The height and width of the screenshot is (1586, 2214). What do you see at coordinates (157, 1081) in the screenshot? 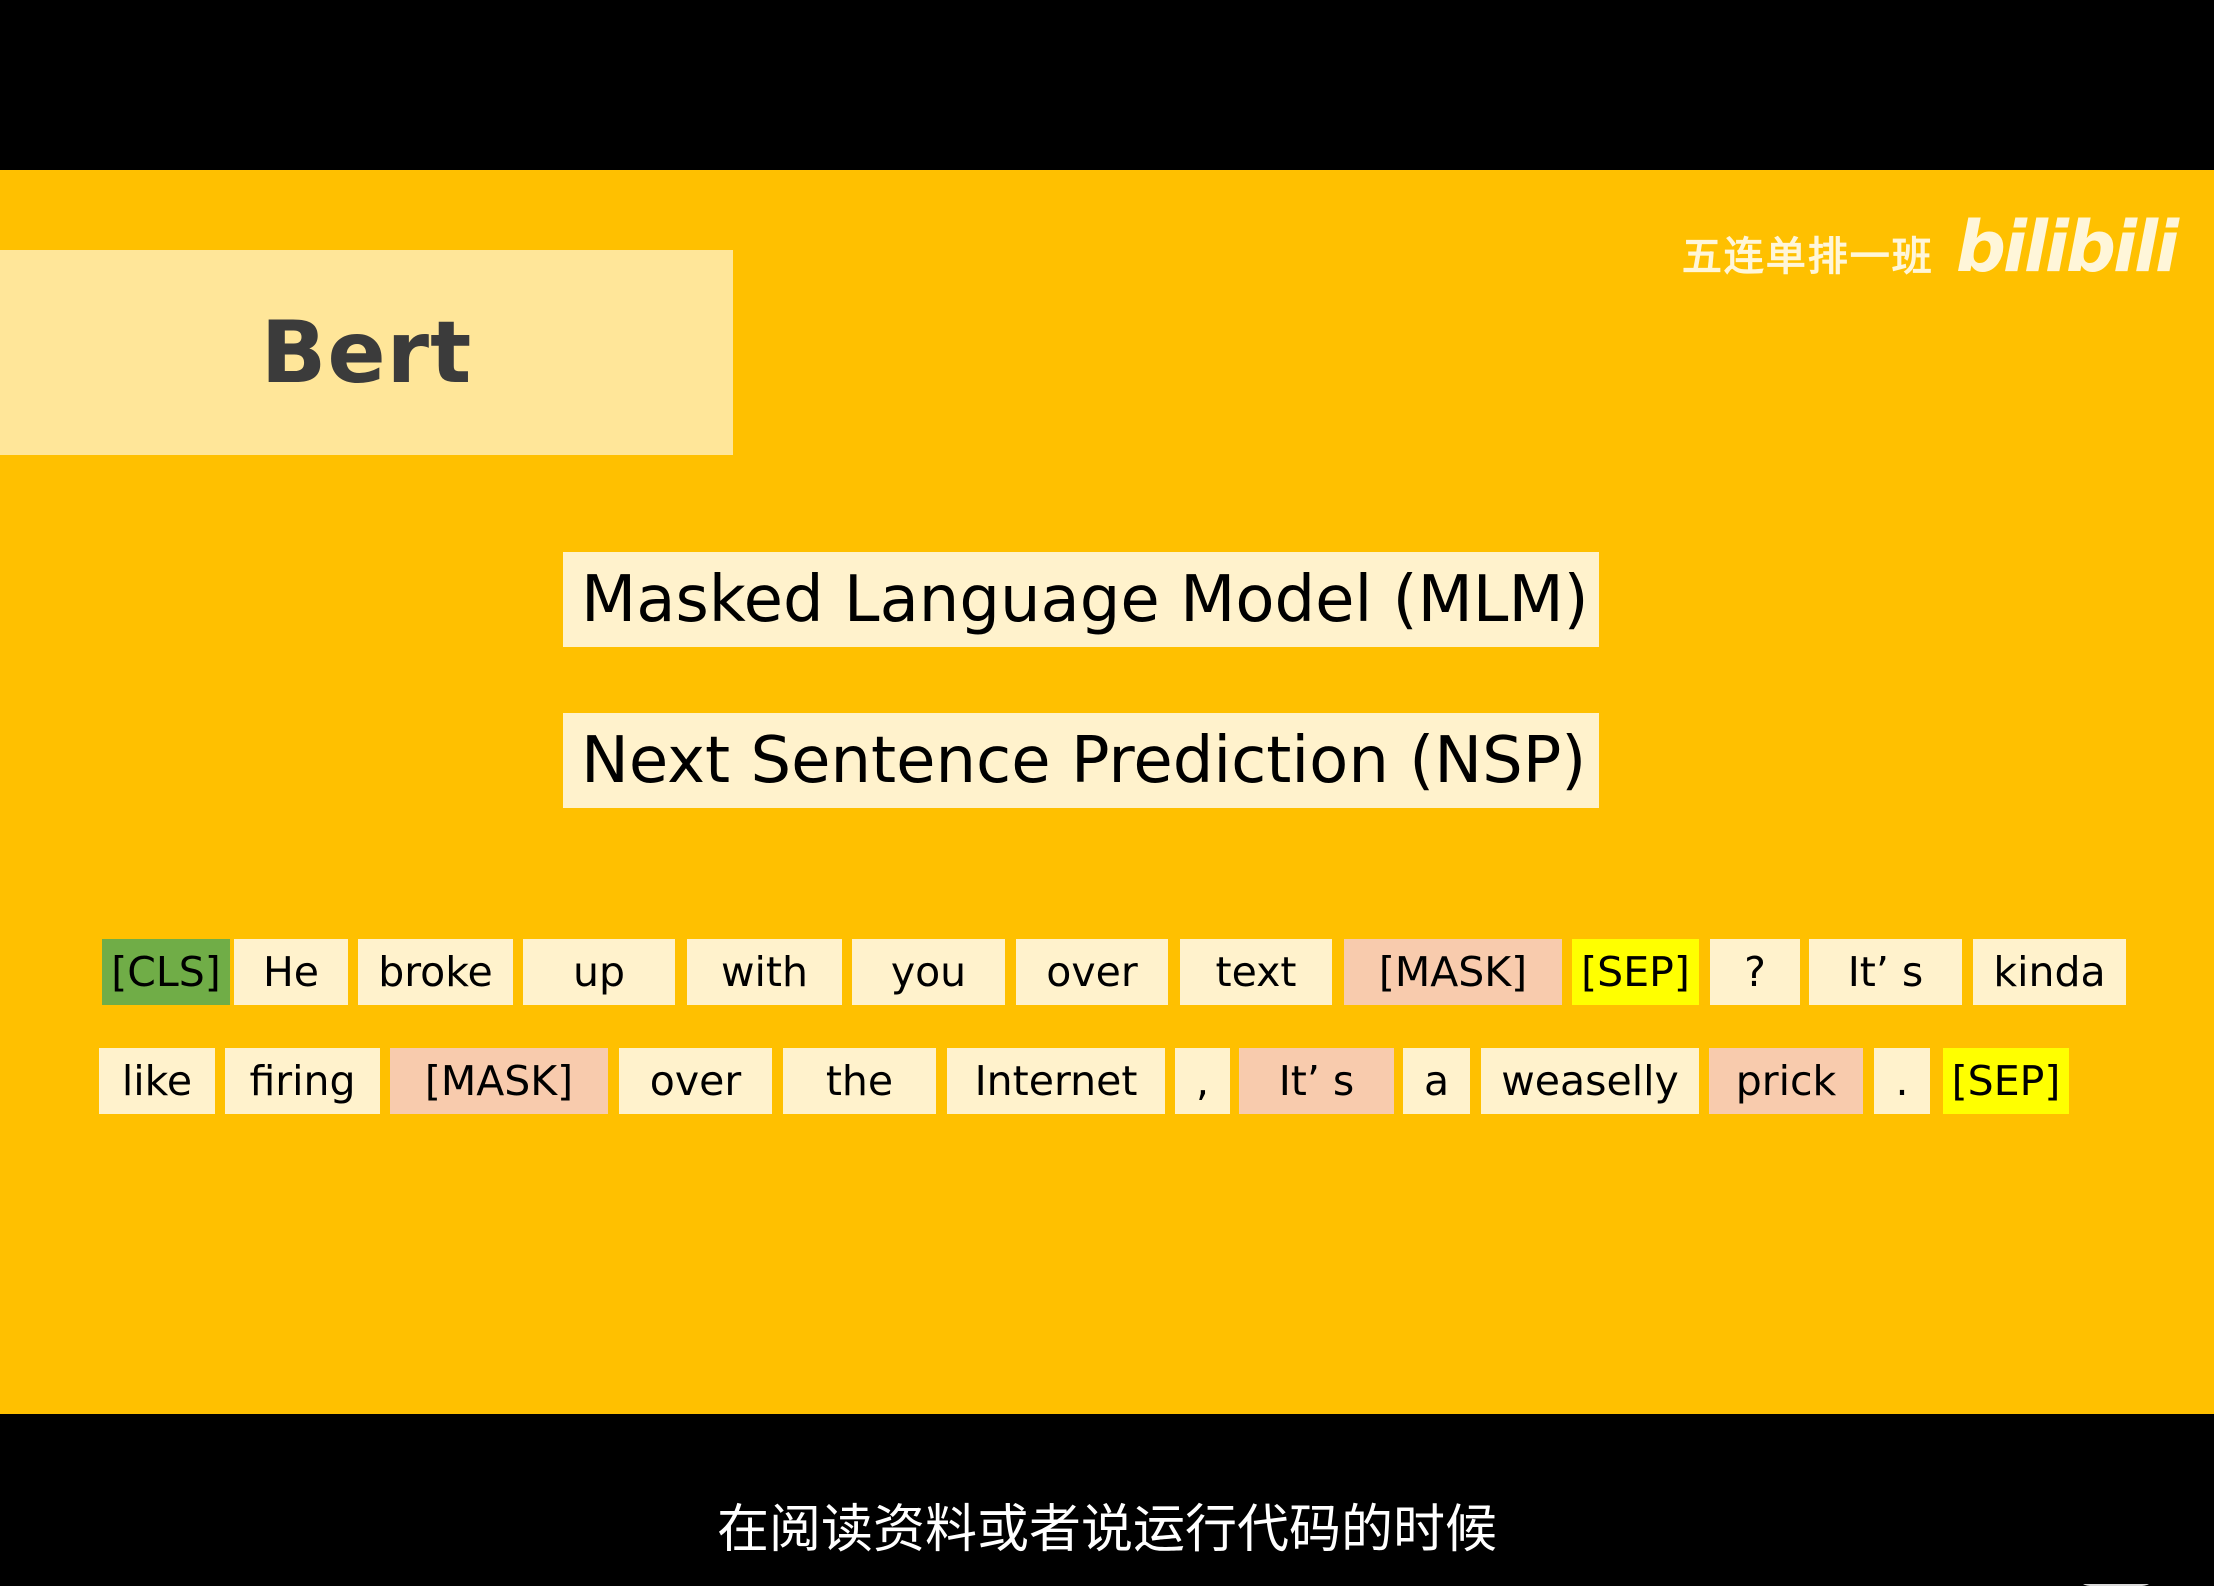
I see `token: like` at bounding box center [157, 1081].